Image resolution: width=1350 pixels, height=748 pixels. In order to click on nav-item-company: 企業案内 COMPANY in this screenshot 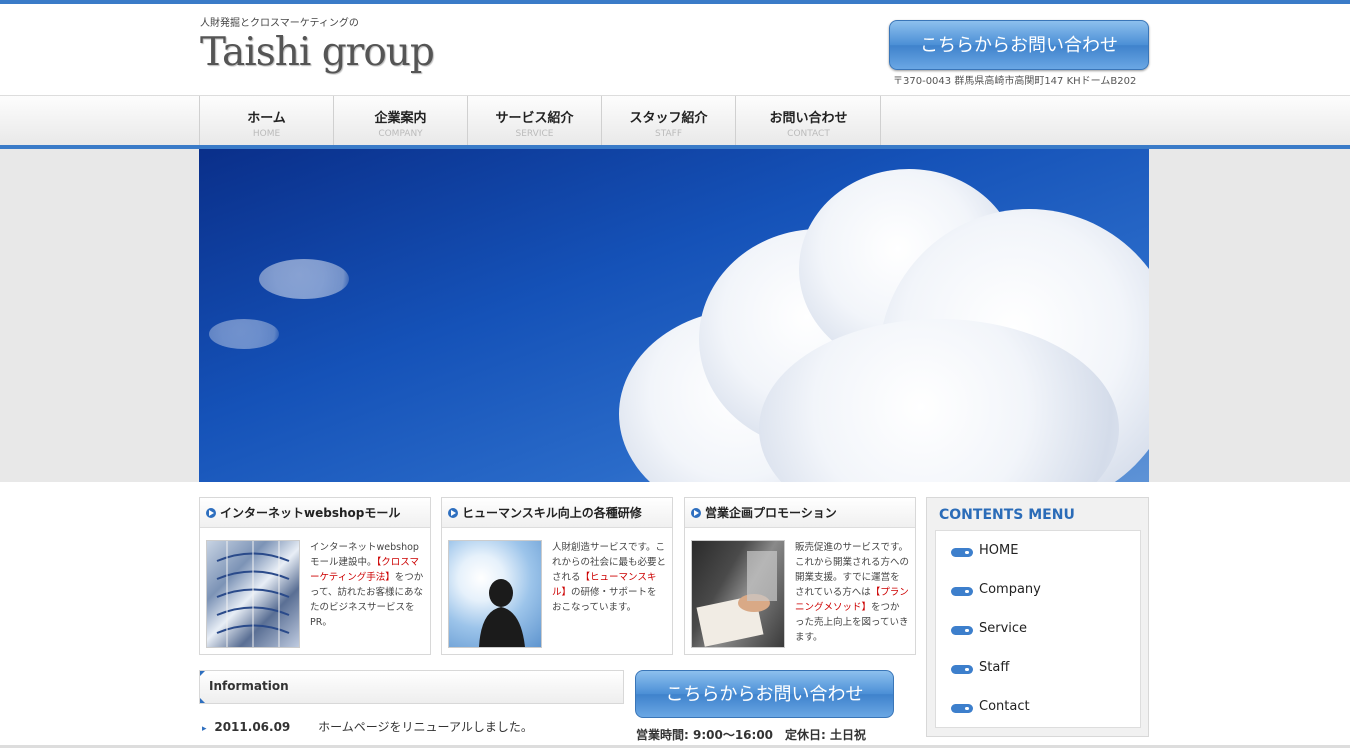, I will do `click(400, 121)`.